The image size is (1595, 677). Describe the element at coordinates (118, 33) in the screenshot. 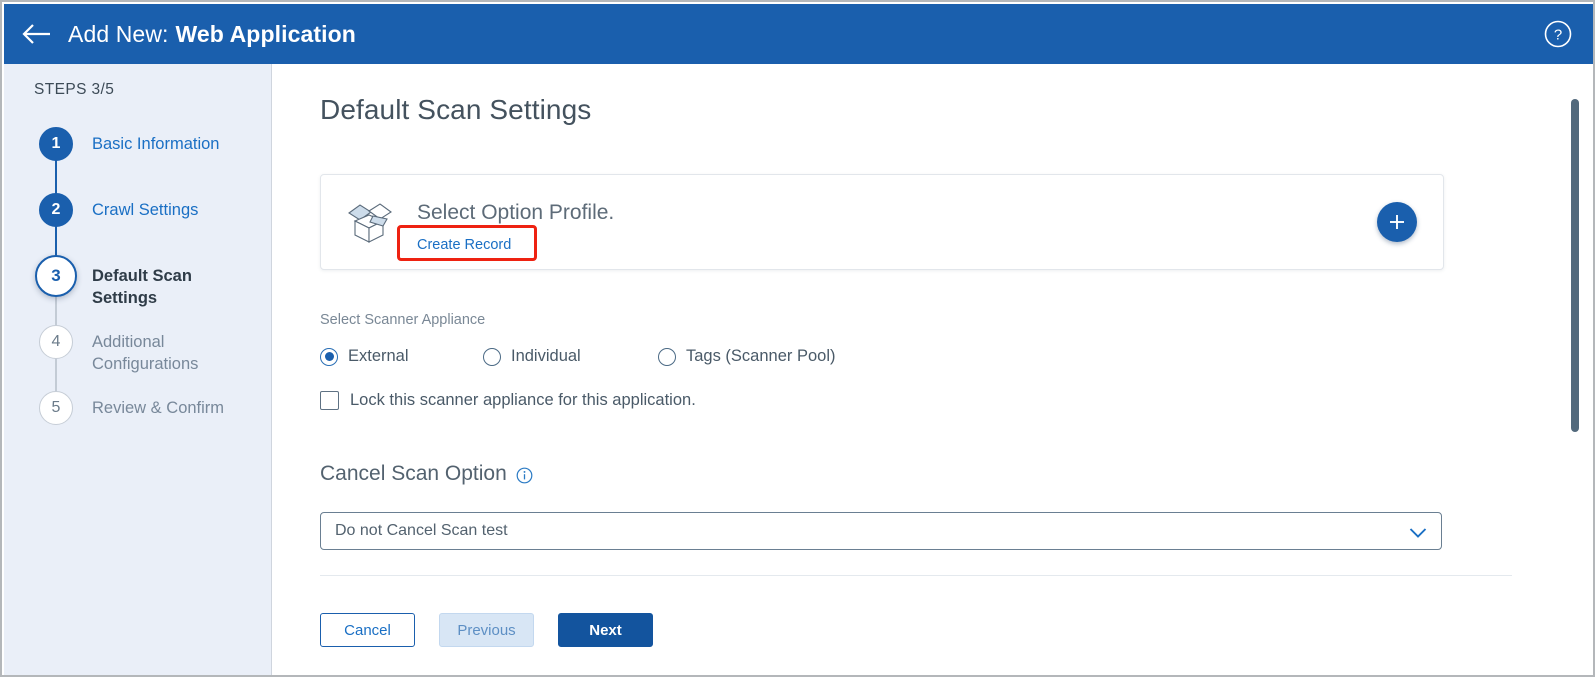

I see `header-title-prefix: Add New:` at that location.